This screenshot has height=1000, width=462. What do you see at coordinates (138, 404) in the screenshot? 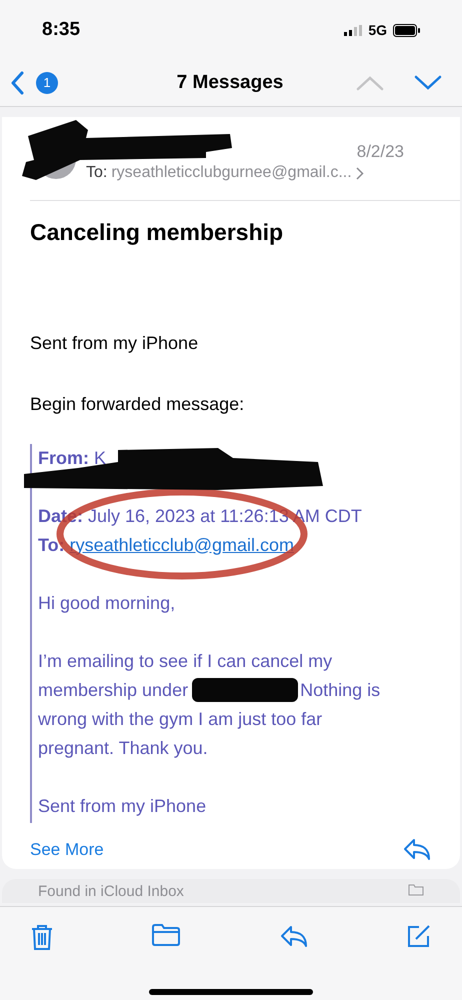
I see `body-line: Begin forwarded message:` at bounding box center [138, 404].